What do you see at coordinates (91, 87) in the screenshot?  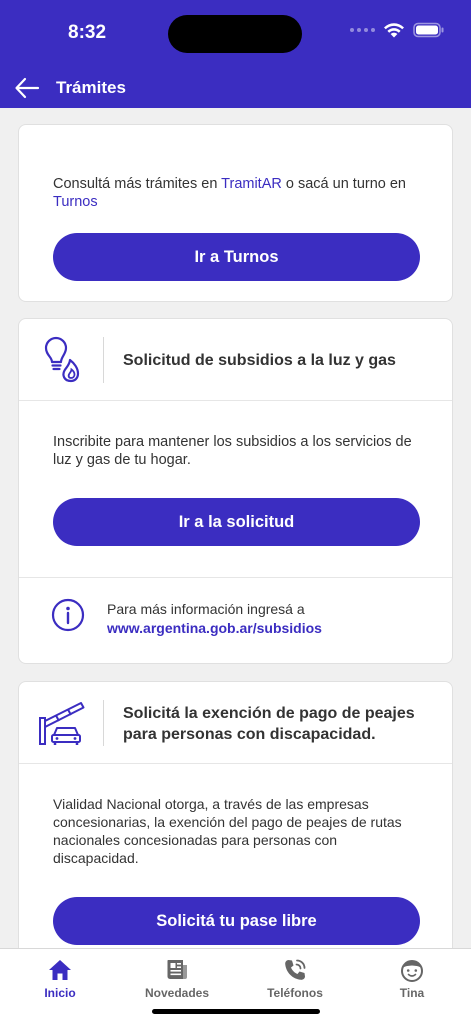 I see `page-title: Trámites` at bounding box center [91, 87].